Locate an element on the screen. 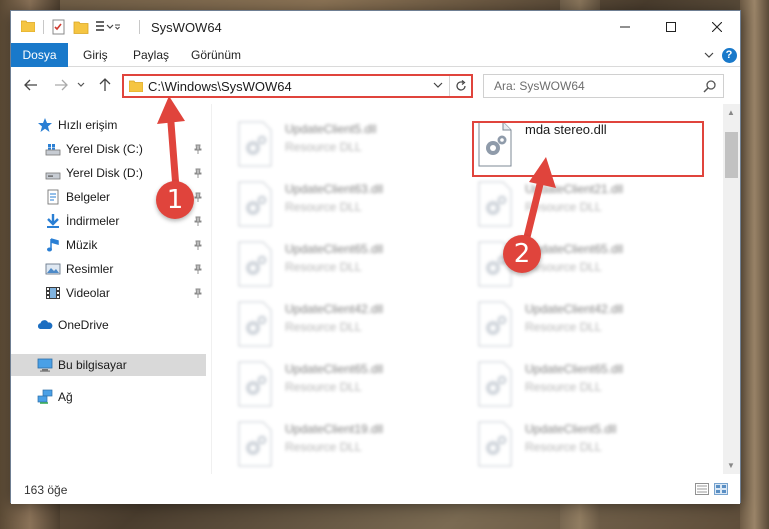 The width and height of the screenshot is (769, 529). tab-share: Paylaş is located at coordinates (151, 55).